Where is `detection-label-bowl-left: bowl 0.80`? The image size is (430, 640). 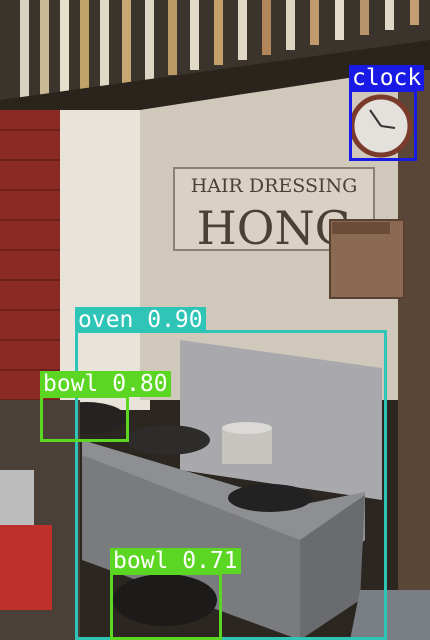
detection-label-bowl-left: bowl 0.80 is located at coordinates (105, 384).